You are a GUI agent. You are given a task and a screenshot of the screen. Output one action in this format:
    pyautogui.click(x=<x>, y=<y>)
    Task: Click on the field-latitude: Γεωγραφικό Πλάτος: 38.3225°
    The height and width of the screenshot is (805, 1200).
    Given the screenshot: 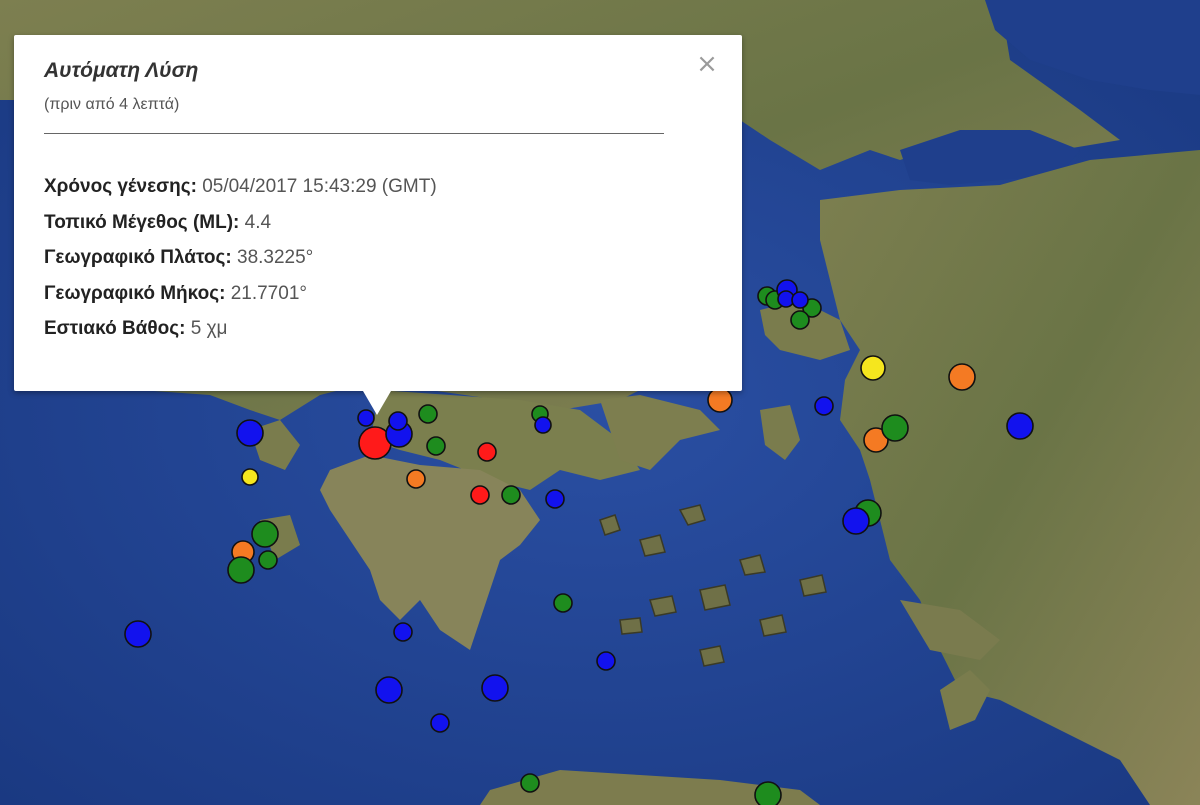 What is the action you would take?
    pyautogui.click(x=240, y=258)
    